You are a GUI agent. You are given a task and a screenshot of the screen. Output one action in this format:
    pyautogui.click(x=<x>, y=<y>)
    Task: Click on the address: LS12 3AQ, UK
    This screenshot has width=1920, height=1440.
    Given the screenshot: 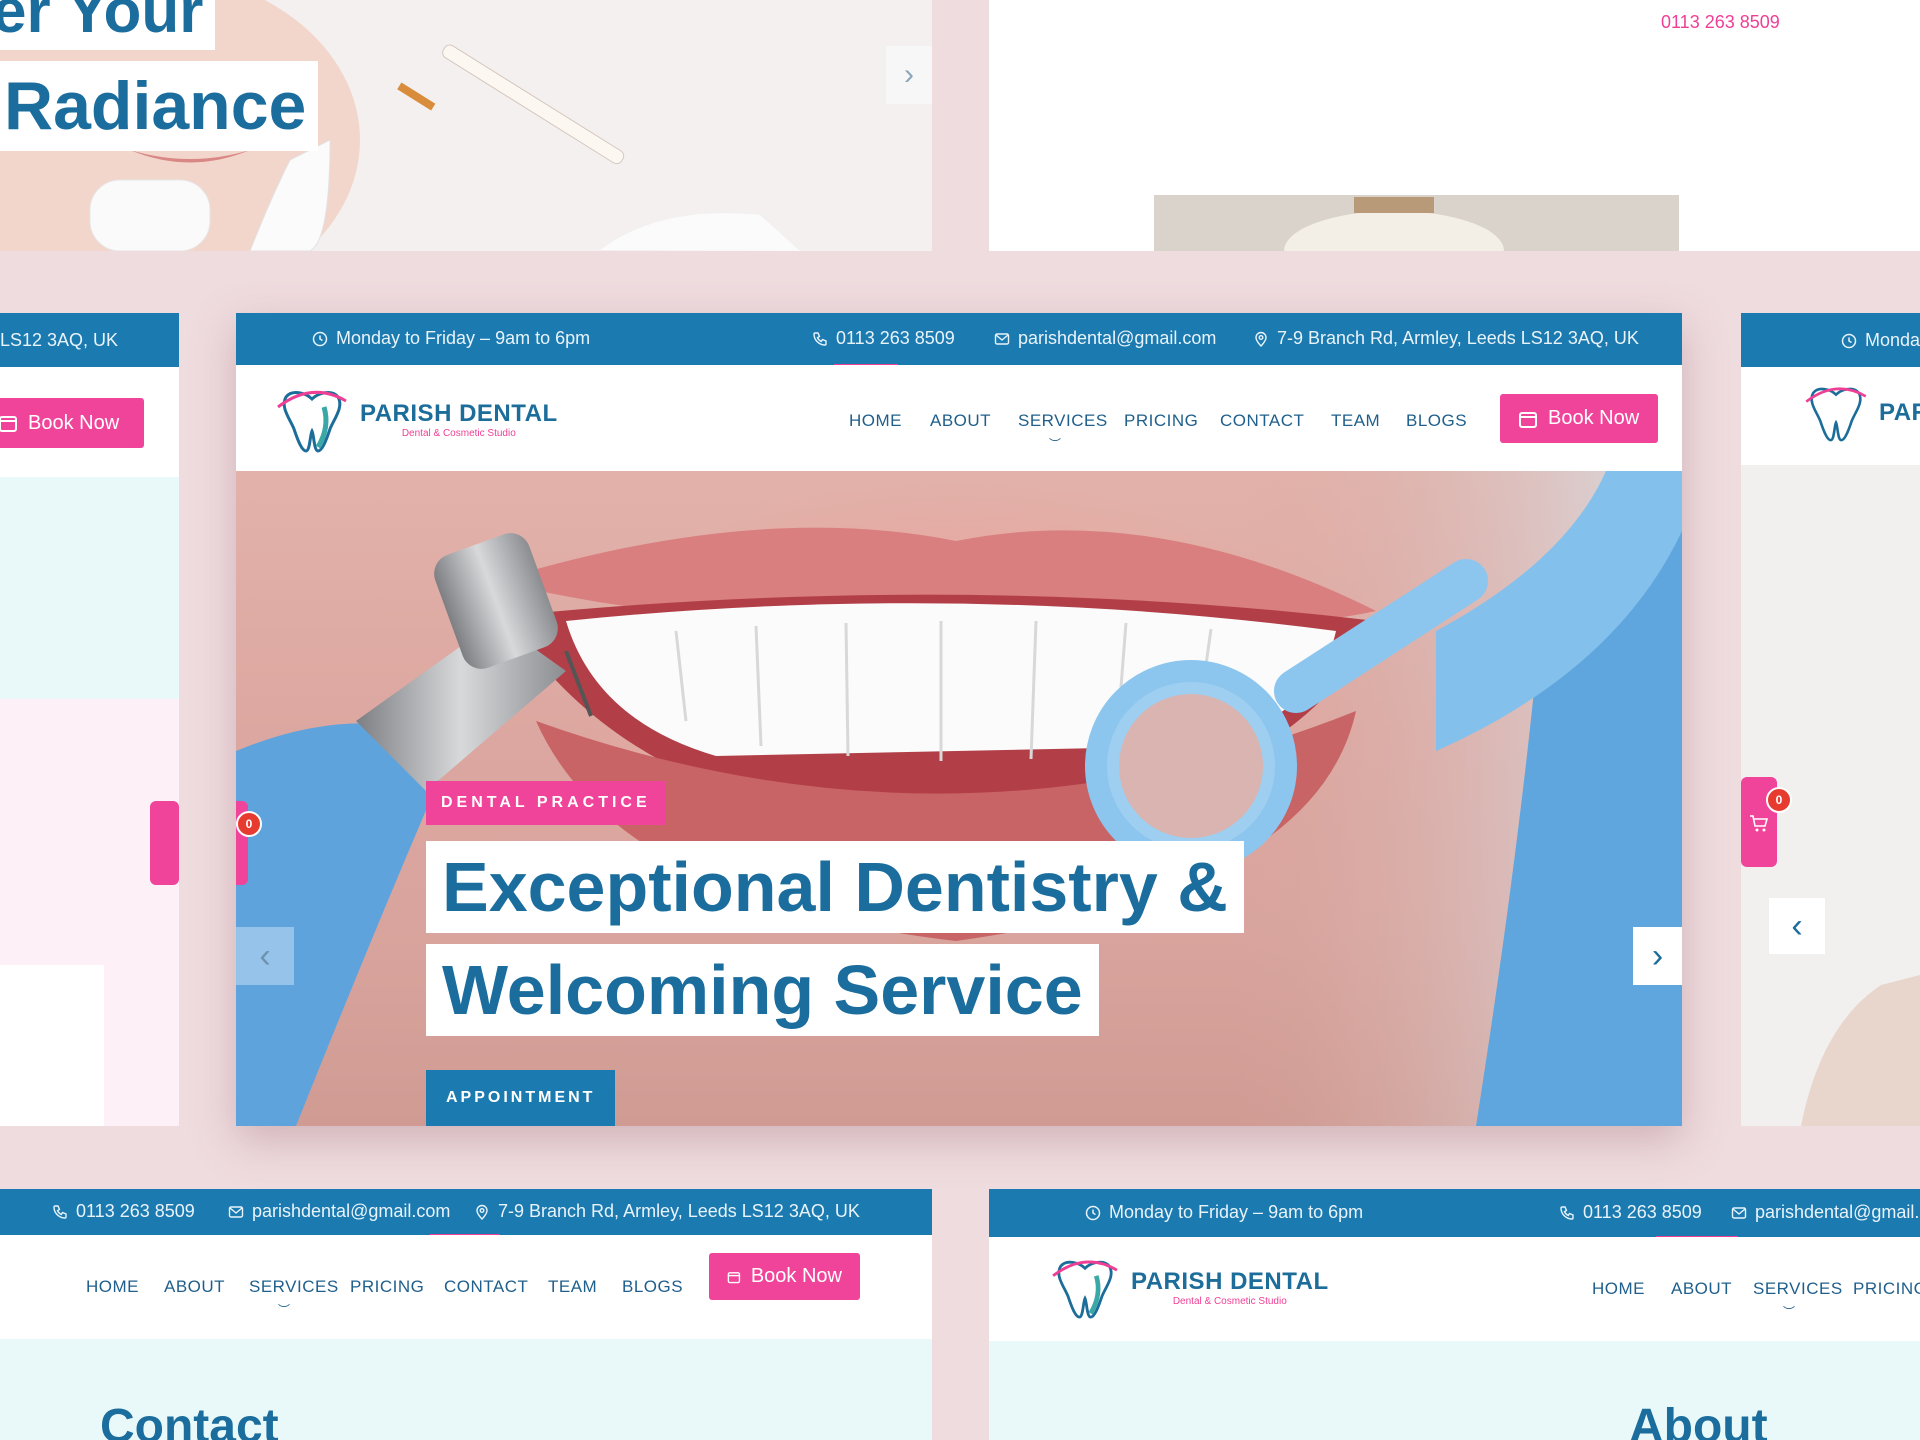 What is the action you would take?
    pyautogui.click(x=59, y=340)
    